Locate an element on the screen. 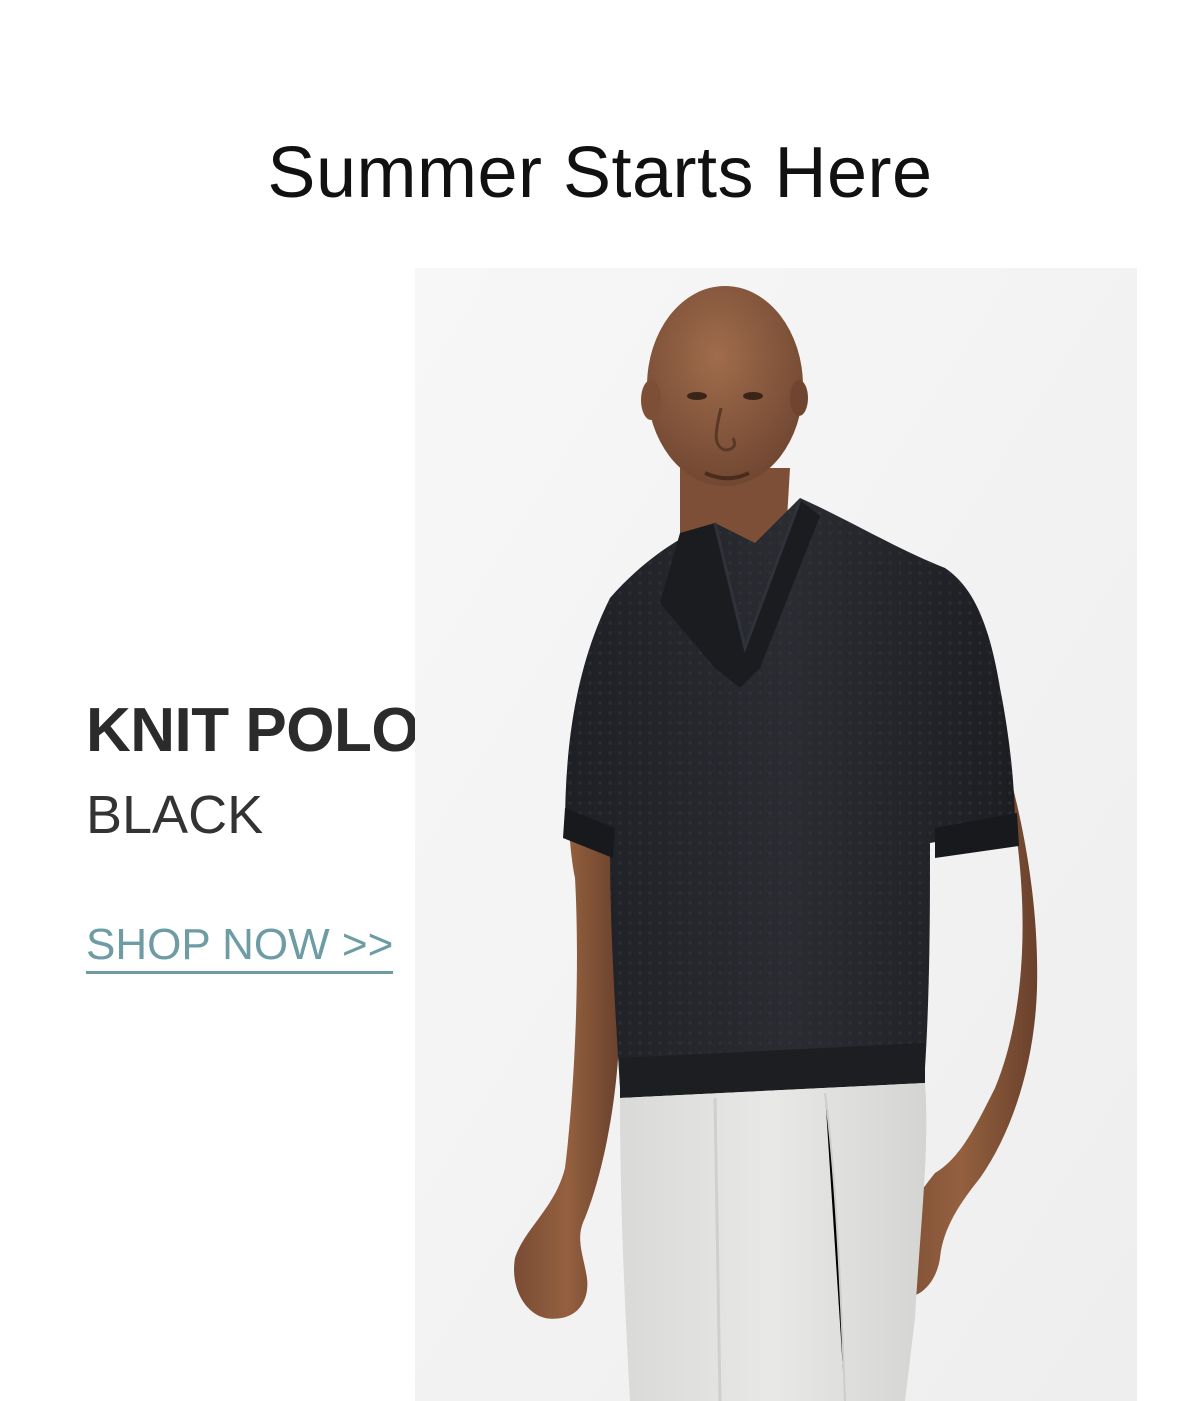  product-info: KNIT POLO BLACK is located at coordinates (256, 771).